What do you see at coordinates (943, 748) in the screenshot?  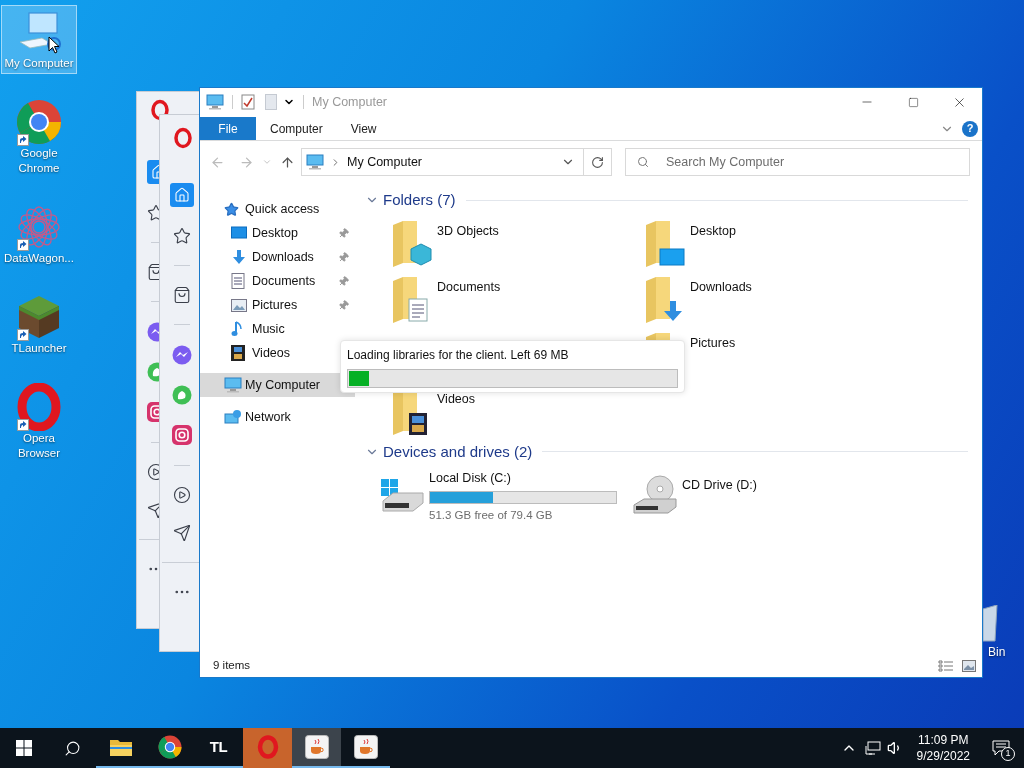 I see `clock: 11:09 PM 9/29/2022` at bounding box center [943, 748].